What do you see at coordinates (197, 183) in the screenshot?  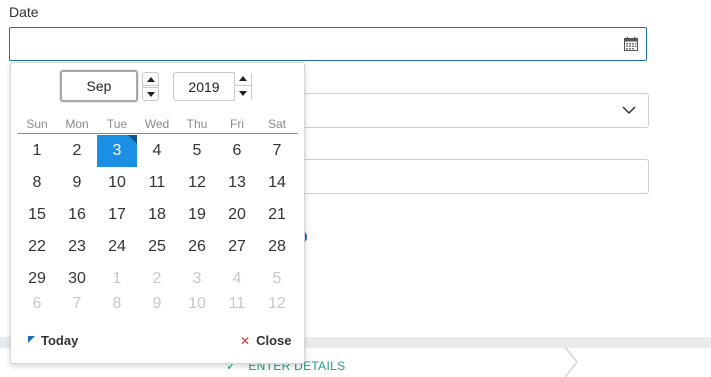 I see `day-cell: 12` at bounding box center [197, 183].